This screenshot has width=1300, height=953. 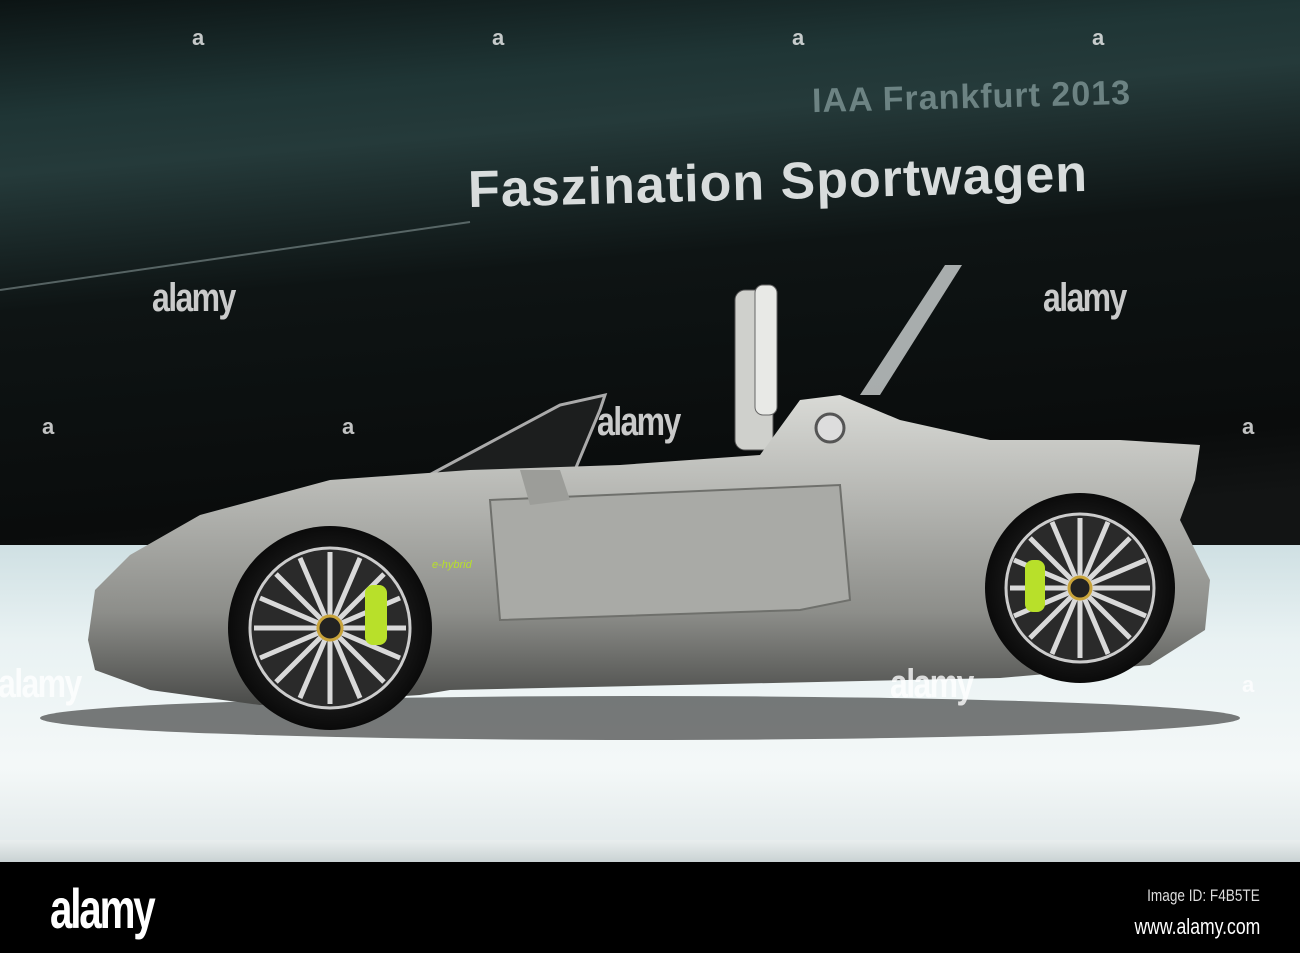 I want to click on light-streak, so click(x=235, y=256).